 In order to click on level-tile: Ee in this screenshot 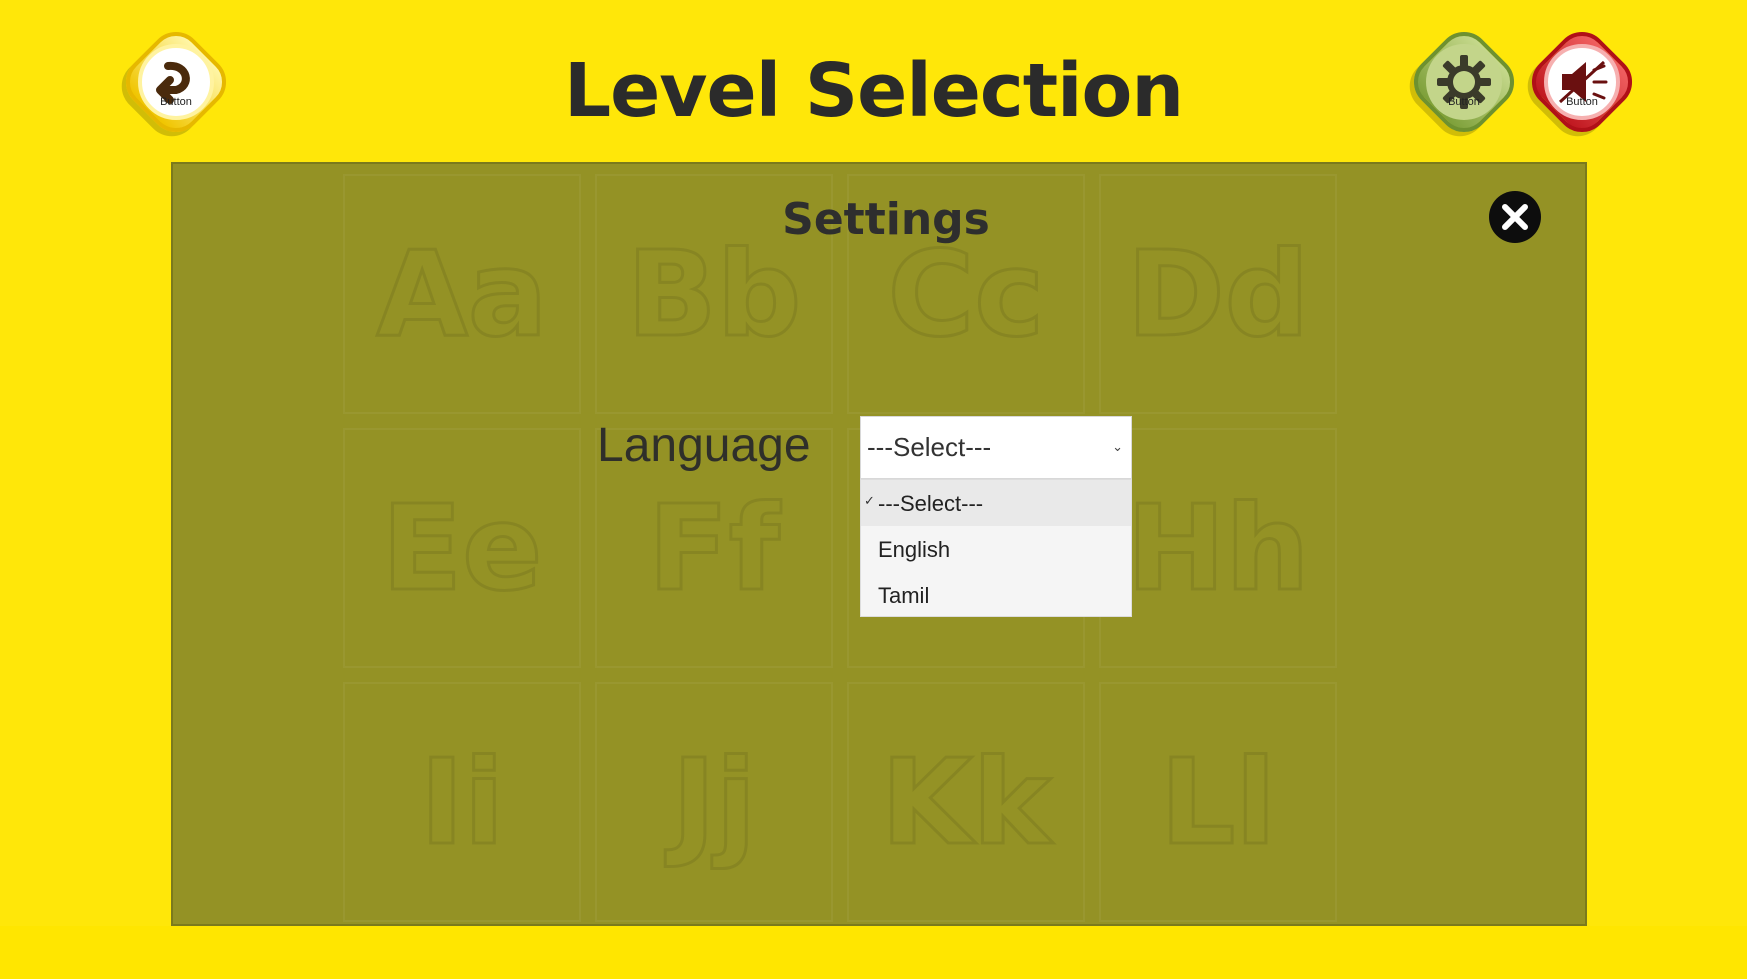, I will do `click(462, 548)`.